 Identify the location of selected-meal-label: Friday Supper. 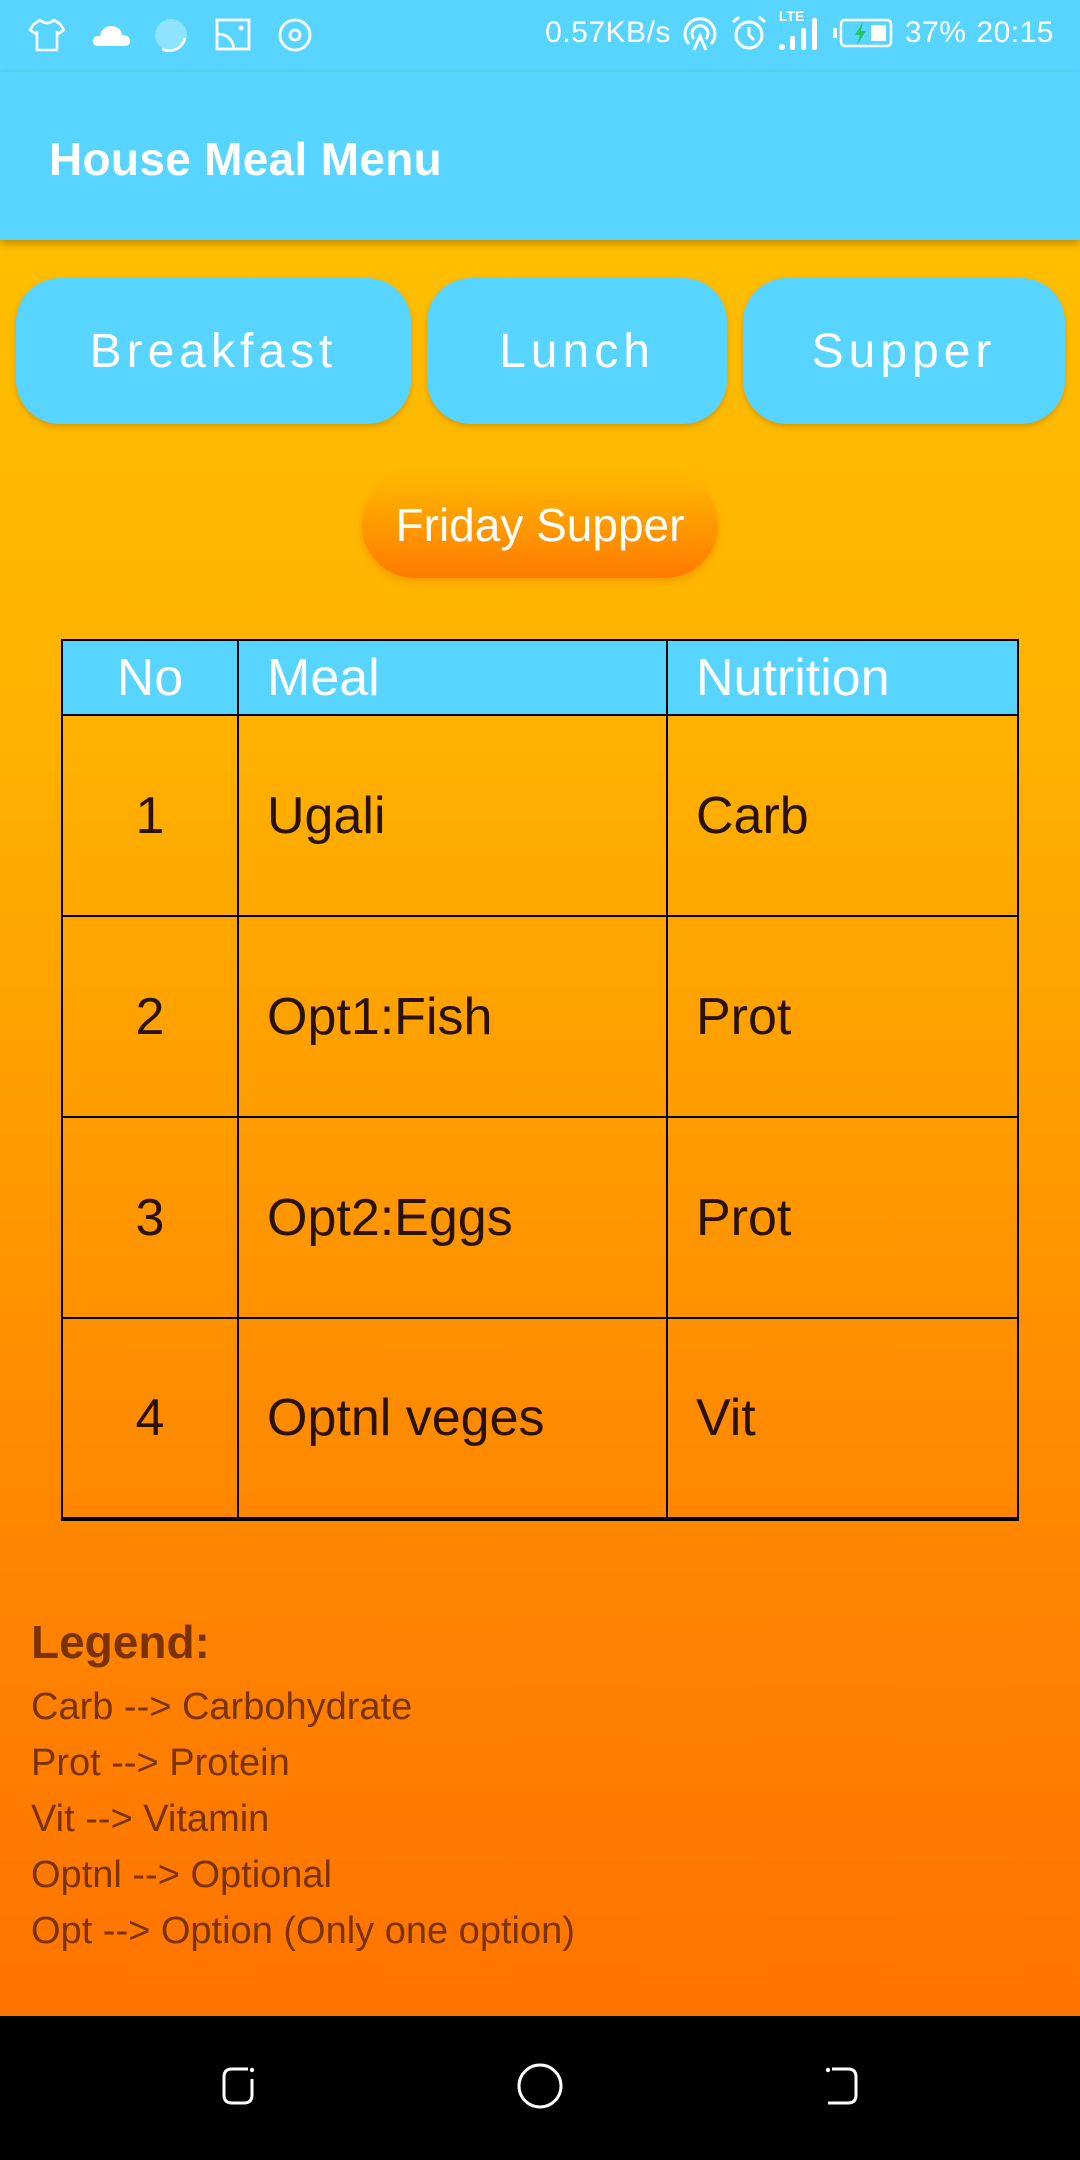
(540, 525).